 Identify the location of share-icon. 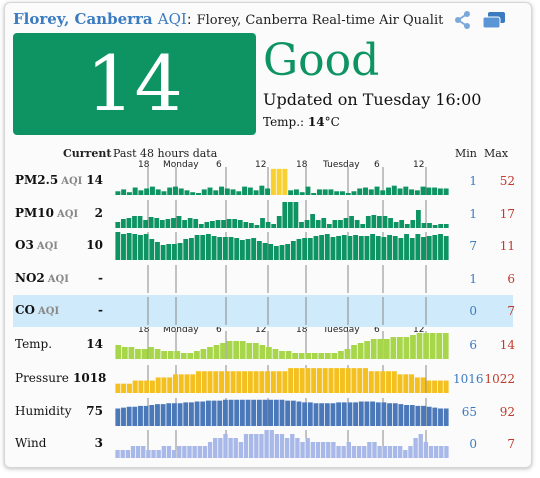
(463, 20).